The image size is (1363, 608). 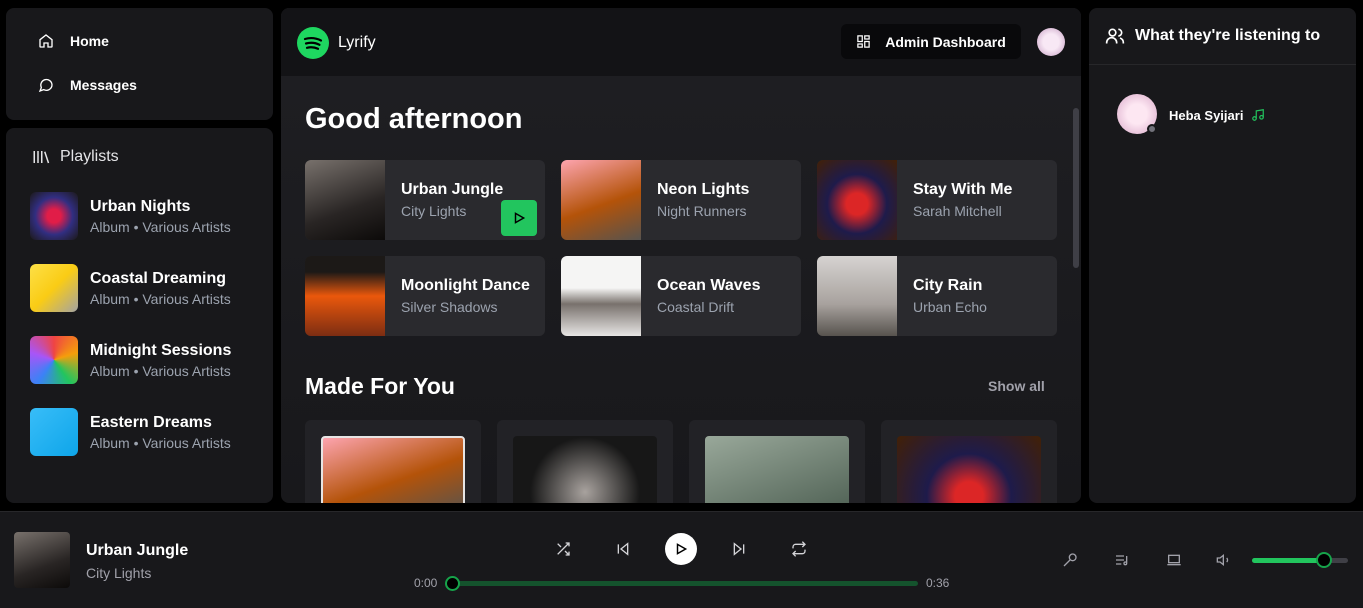 I want to click on play-icon, so click(x=519, y=218).